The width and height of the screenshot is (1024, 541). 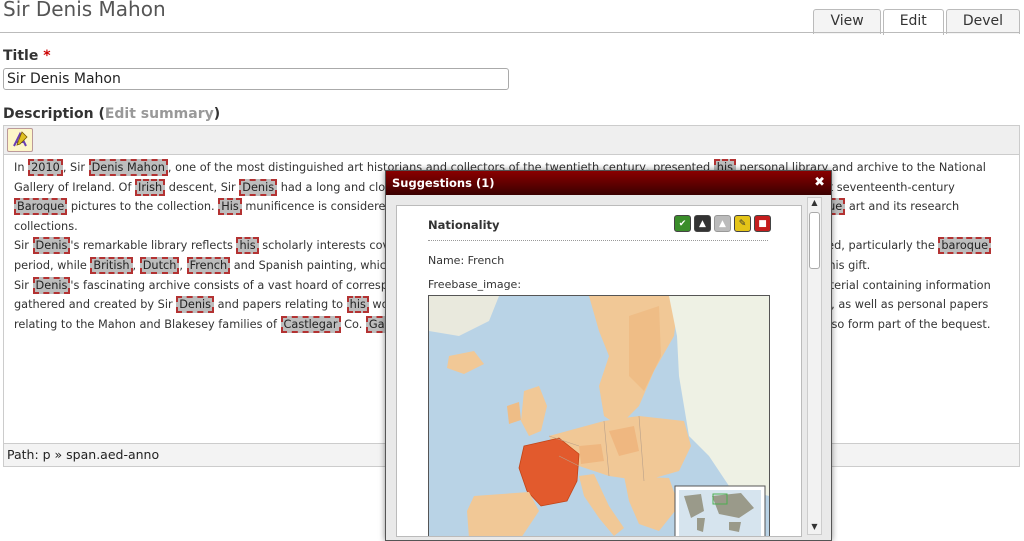 What do you see at coordinates (159, 265) in the screenshot?
I see `annotation-span: Dutch` at bounding box center [159, 265].